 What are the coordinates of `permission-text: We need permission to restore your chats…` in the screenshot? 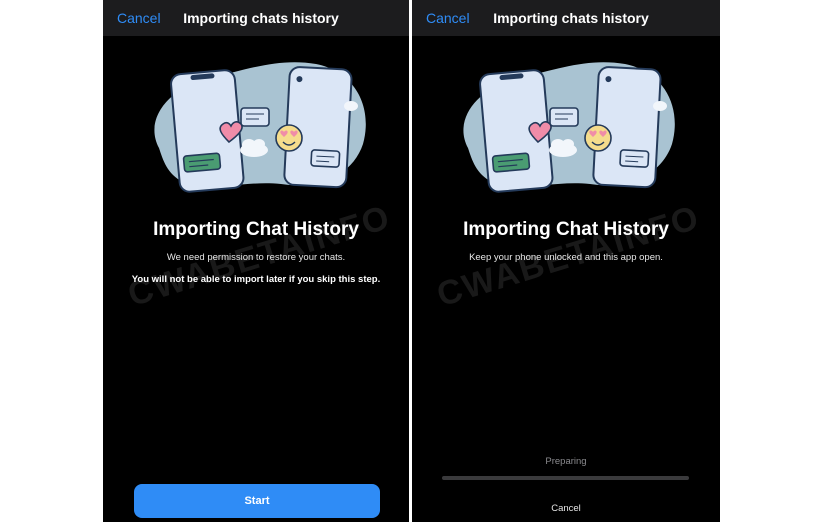 It's located at (256, 257).